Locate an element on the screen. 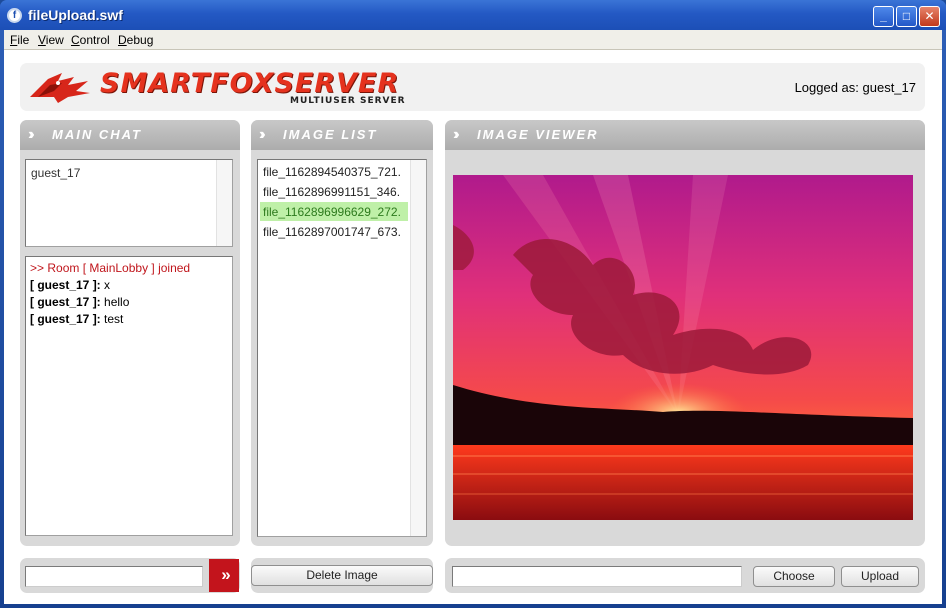 The image size is (946, 608). title-bar: f fileUpload.swf _ □ ✕ is located at coordinates (473, 15).